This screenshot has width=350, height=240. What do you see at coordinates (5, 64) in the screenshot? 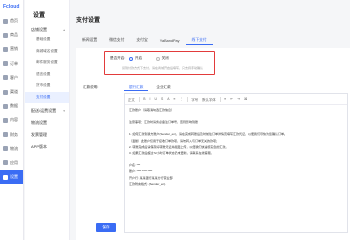
I see `document-icon` at bounding box center [5, 64].